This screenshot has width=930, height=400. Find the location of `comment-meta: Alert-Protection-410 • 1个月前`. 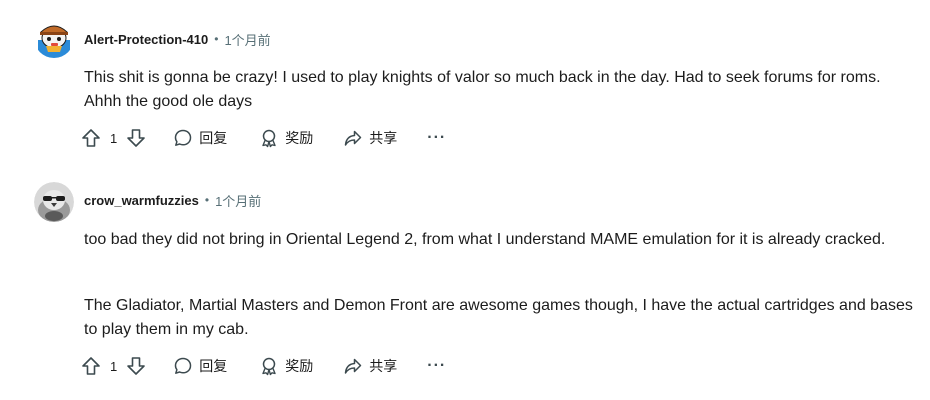

comment-meta: Alert-Protection-410 • 1个月前 is located at coordinates (177, 39).